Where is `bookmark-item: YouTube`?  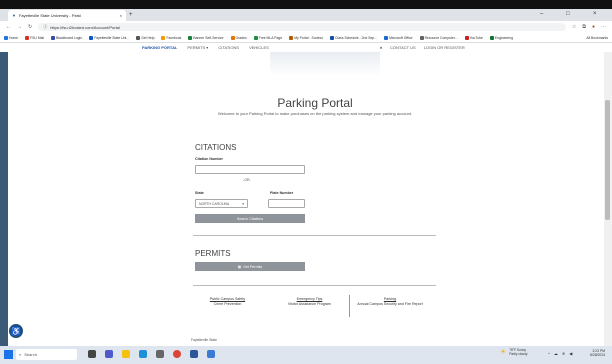
bookmark-item: YouTube is located at coordinates (473, 37).